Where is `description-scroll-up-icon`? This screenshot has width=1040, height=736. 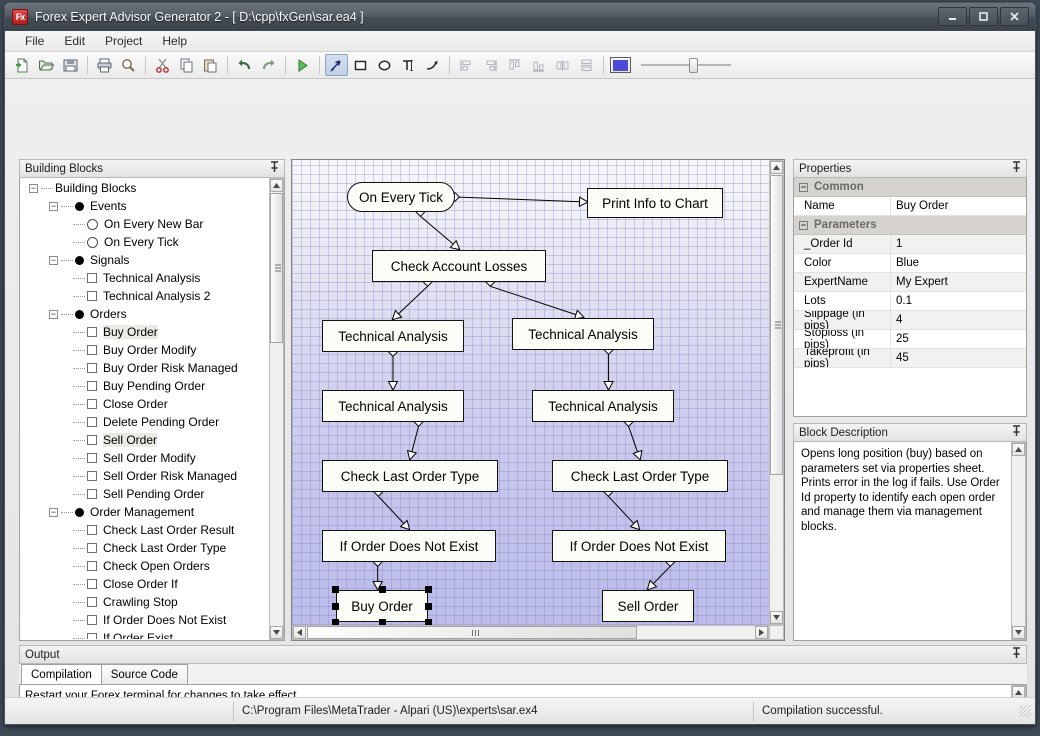
description-scroll-up-icon is located at coordinates (1018, 449).